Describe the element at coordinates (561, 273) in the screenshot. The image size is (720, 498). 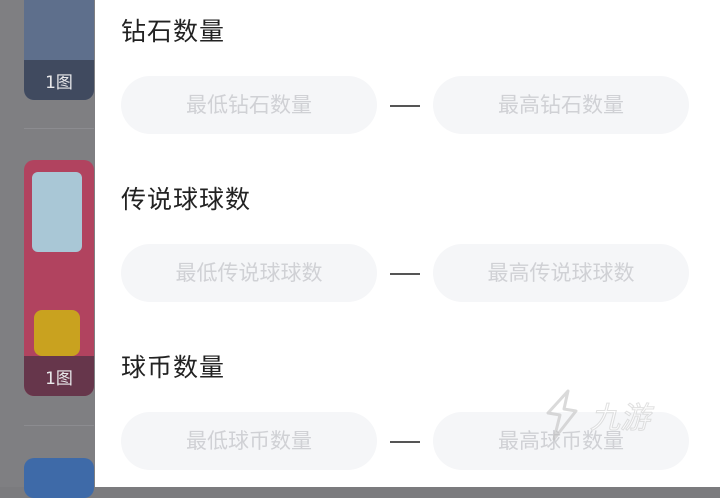
I see `max-legend-balls-input` at that location.